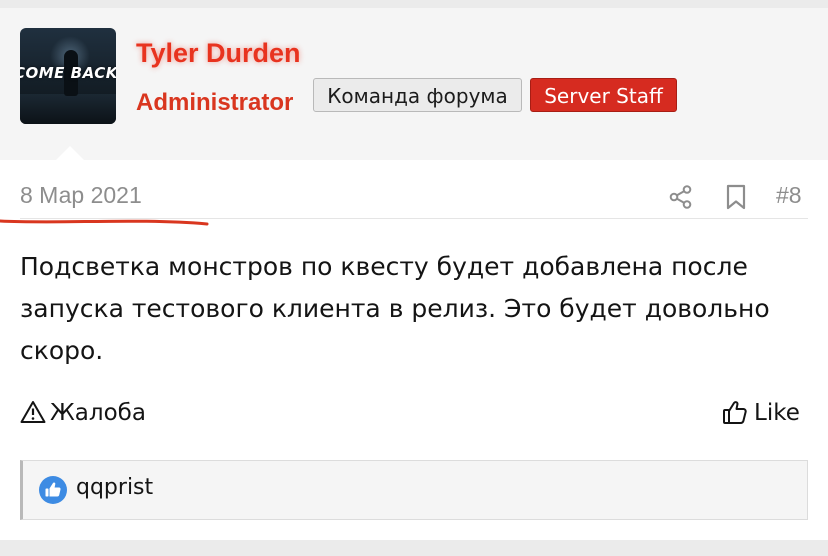  I want to click on reactions-bar: qqprist, so click(414, 490).